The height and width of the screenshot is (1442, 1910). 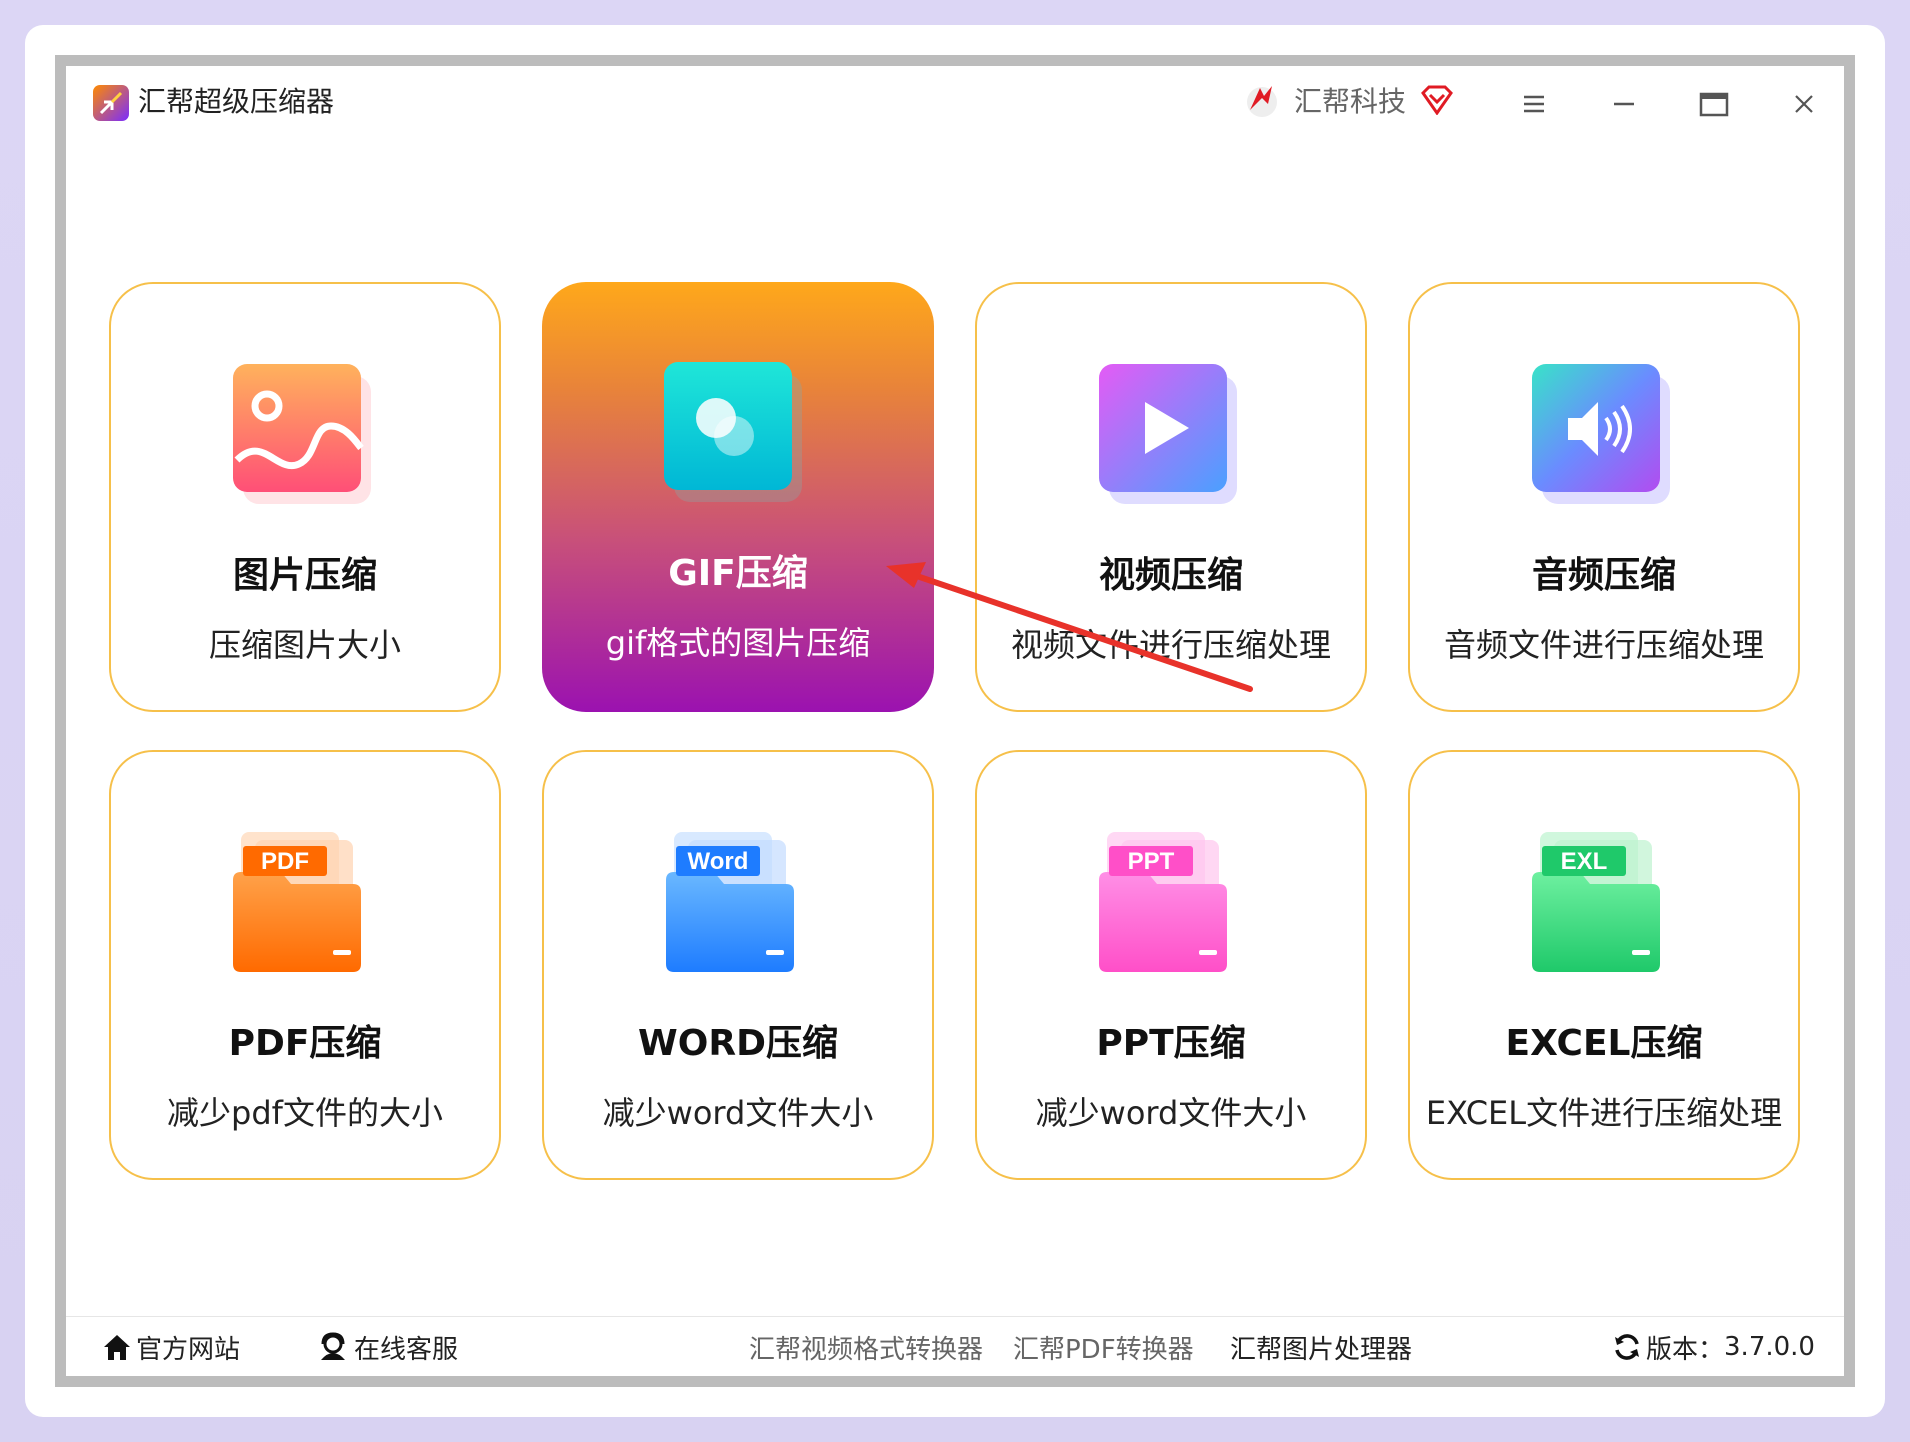 What do you see at coordinates (1603, 575) in the screenshot?
I see `card-title: 音频压缩` at bounding box center [1603, 575].